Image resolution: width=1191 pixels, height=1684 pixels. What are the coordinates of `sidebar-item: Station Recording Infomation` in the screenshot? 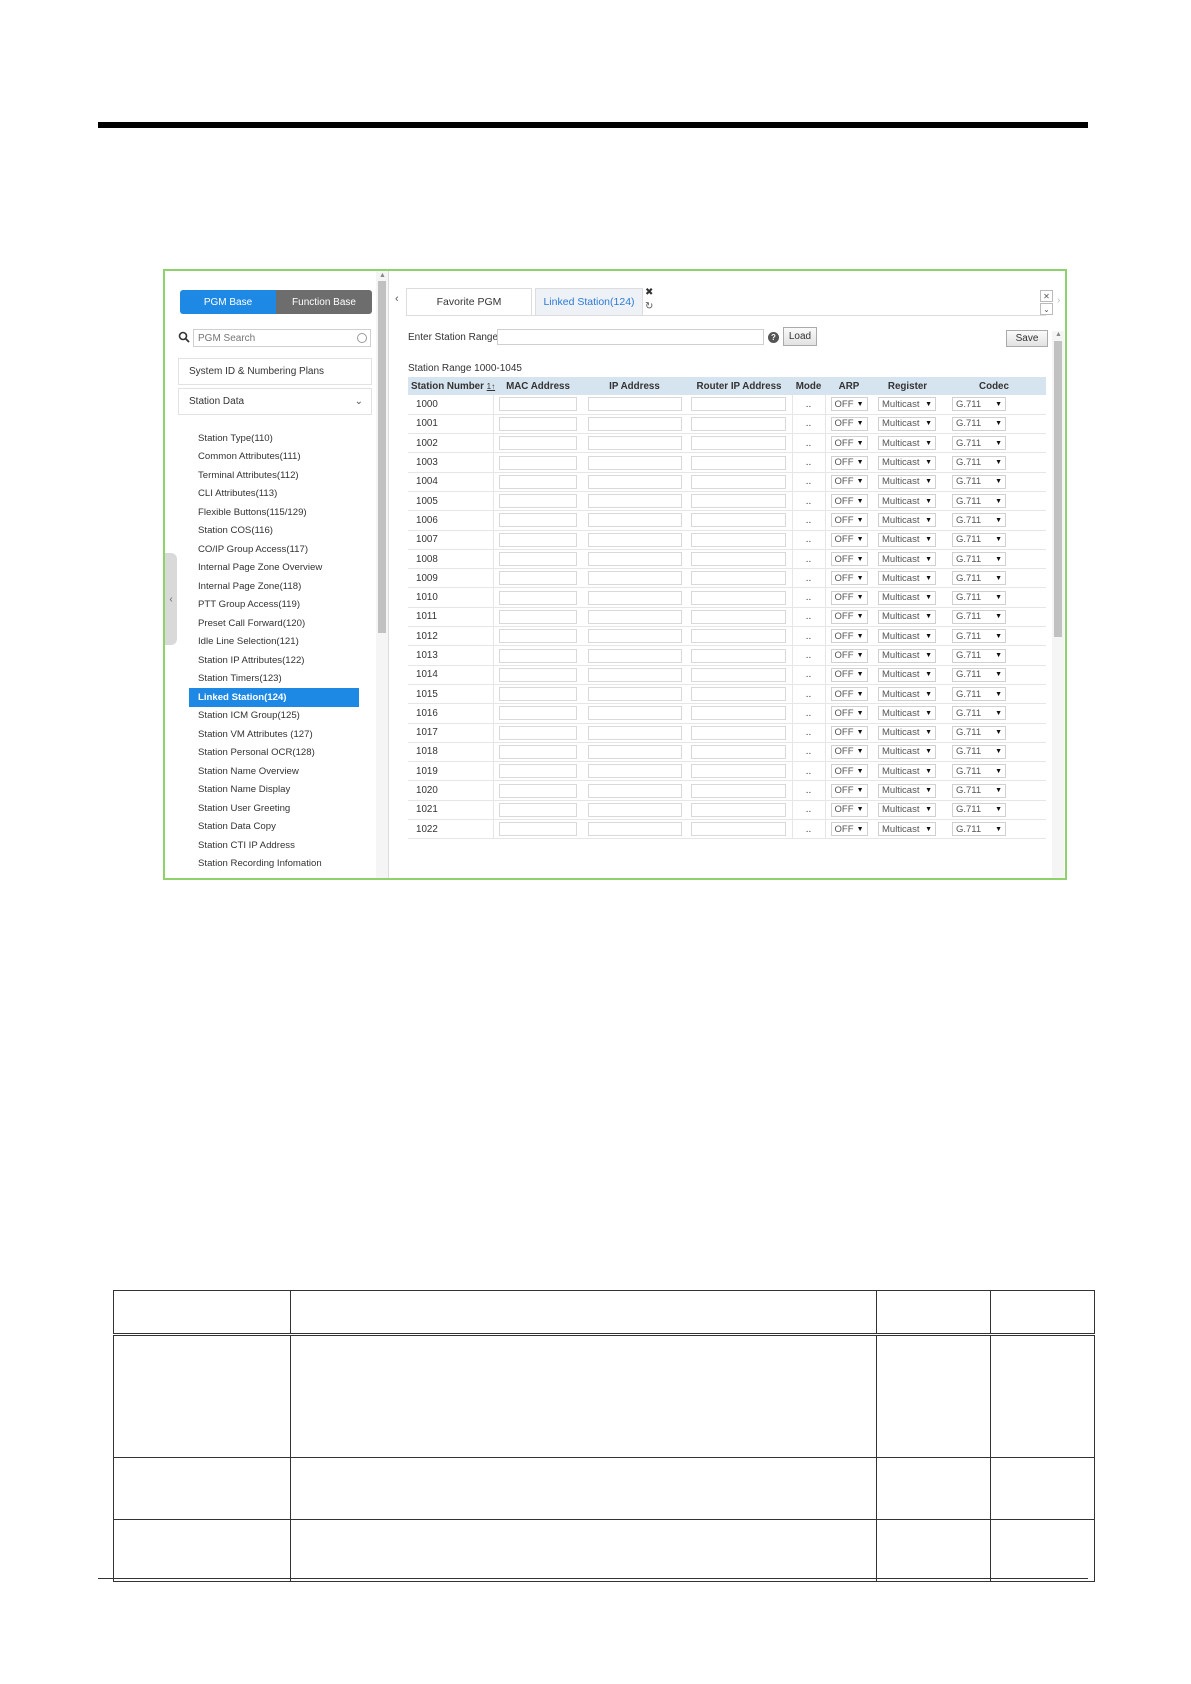 It's located at (279, 864).